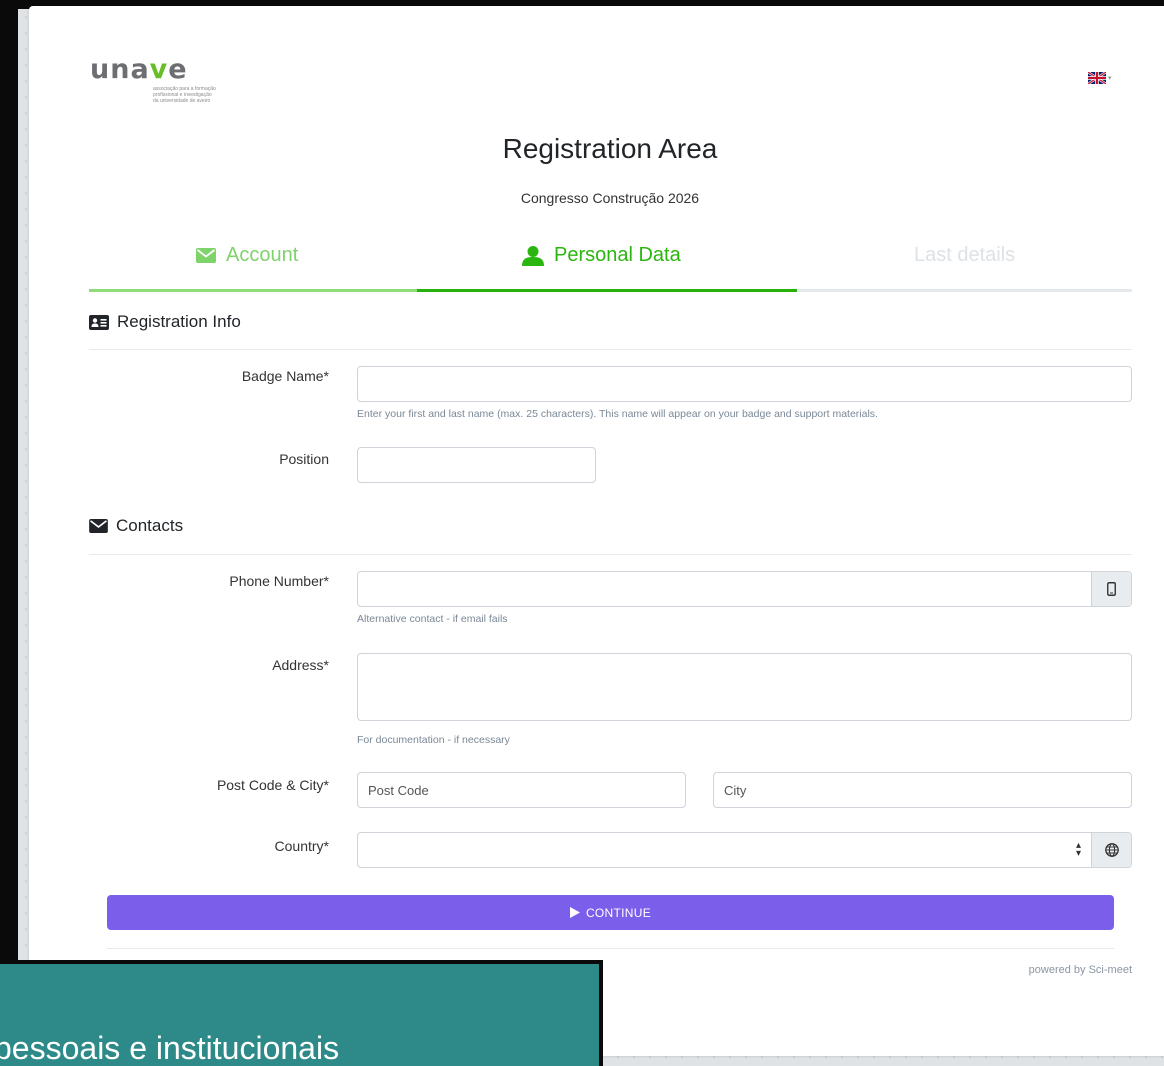 The height and width of the screenshot is (1066, 1164). I want to click on mobile-phone-icon, so click(1111, 589).